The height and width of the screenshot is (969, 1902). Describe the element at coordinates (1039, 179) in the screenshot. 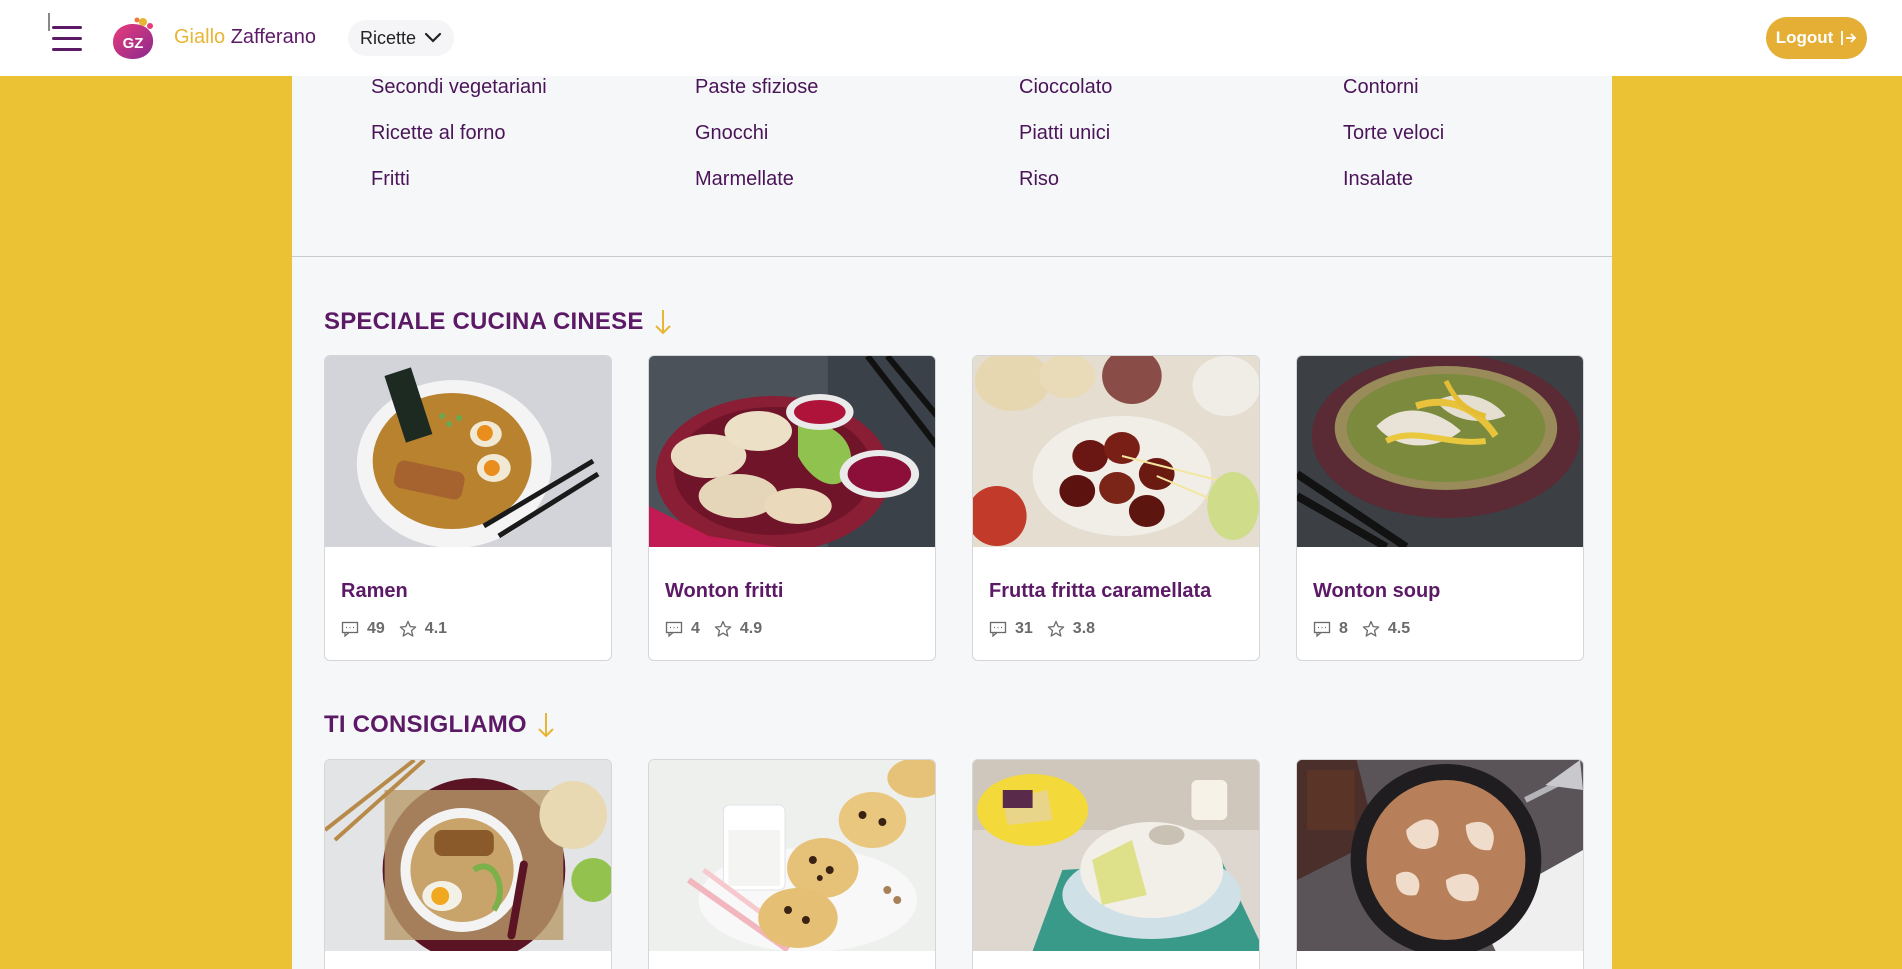

I see `category-link: Riso` at that location.